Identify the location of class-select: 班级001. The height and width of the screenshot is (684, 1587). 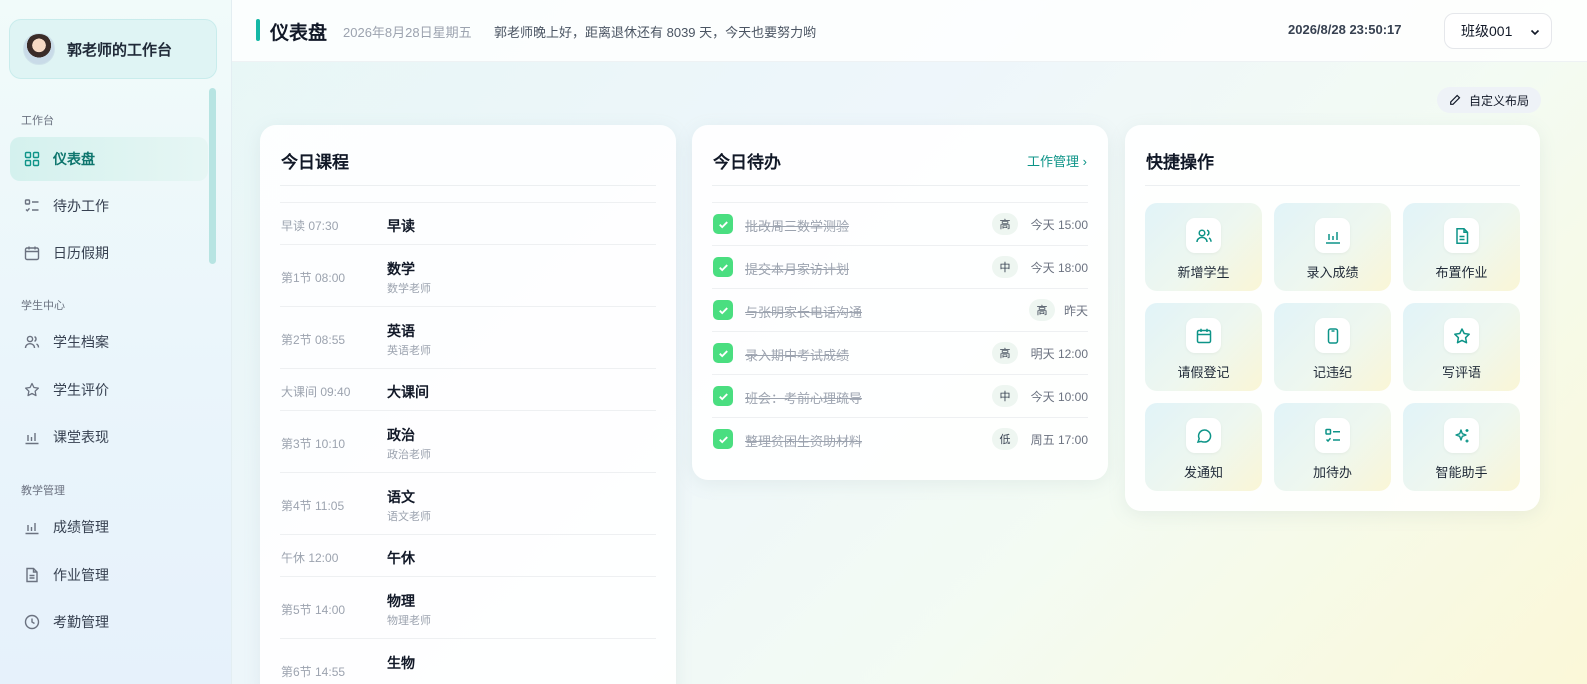
(1498, 31).